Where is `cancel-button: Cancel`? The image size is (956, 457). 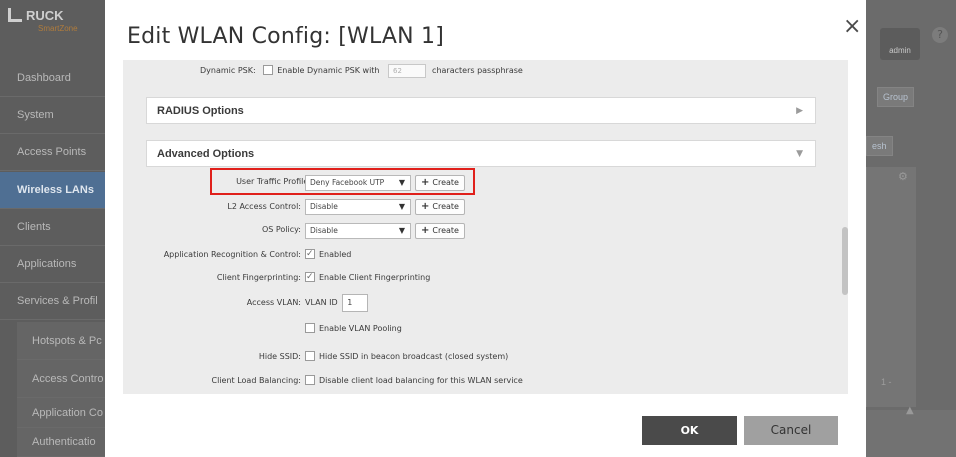
cancel-button: Cancel is located at coordinates (791, 430).